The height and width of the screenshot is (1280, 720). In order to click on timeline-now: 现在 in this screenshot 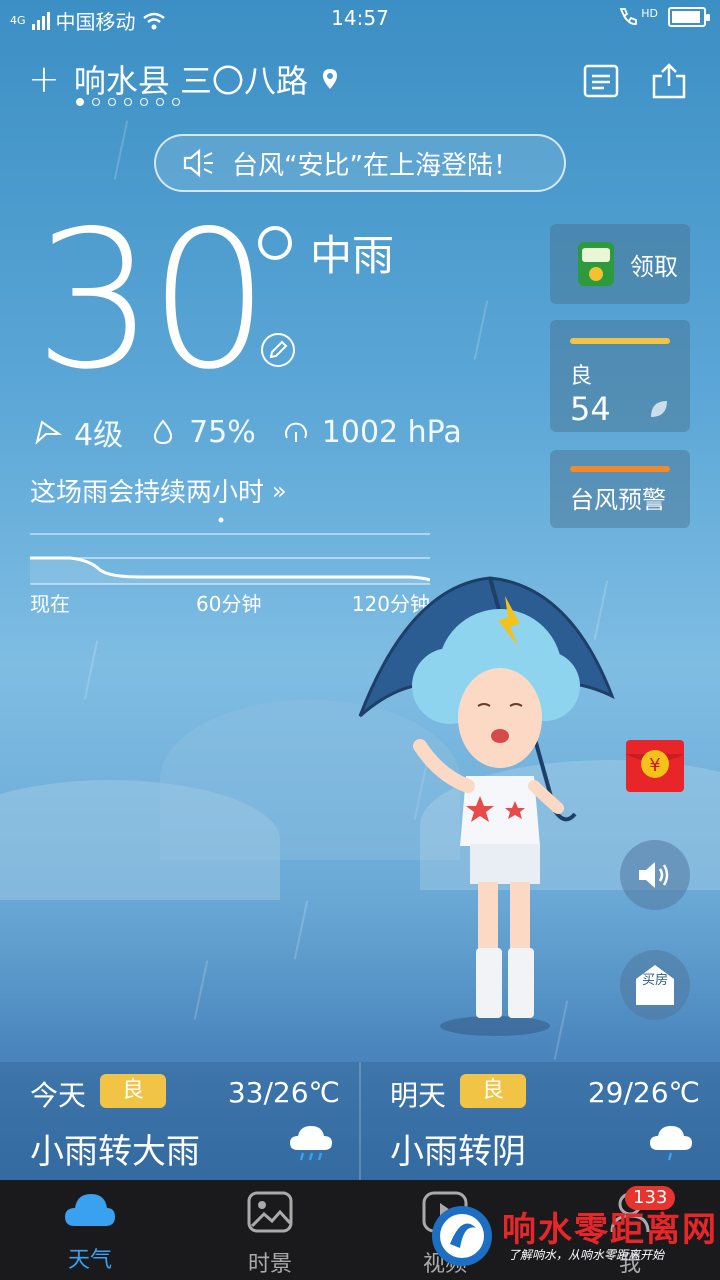, I will do `click(50, 604)`.